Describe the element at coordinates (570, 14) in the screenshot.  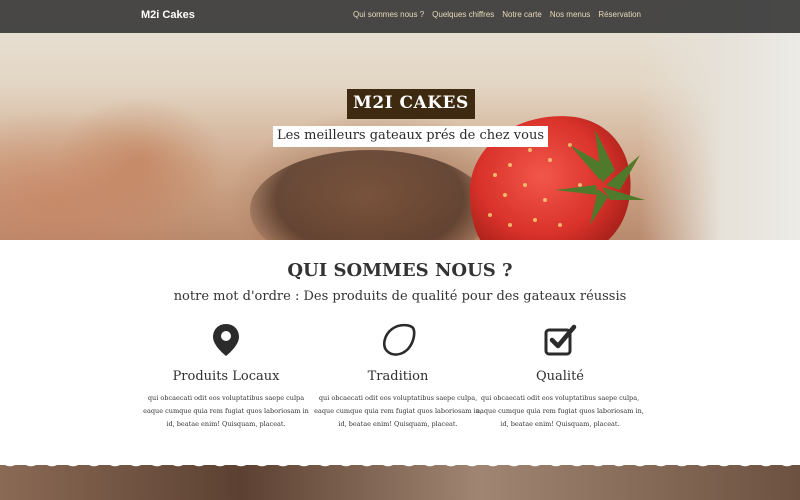
I see `nav-link-nos-menus: Nos menus` at that location.